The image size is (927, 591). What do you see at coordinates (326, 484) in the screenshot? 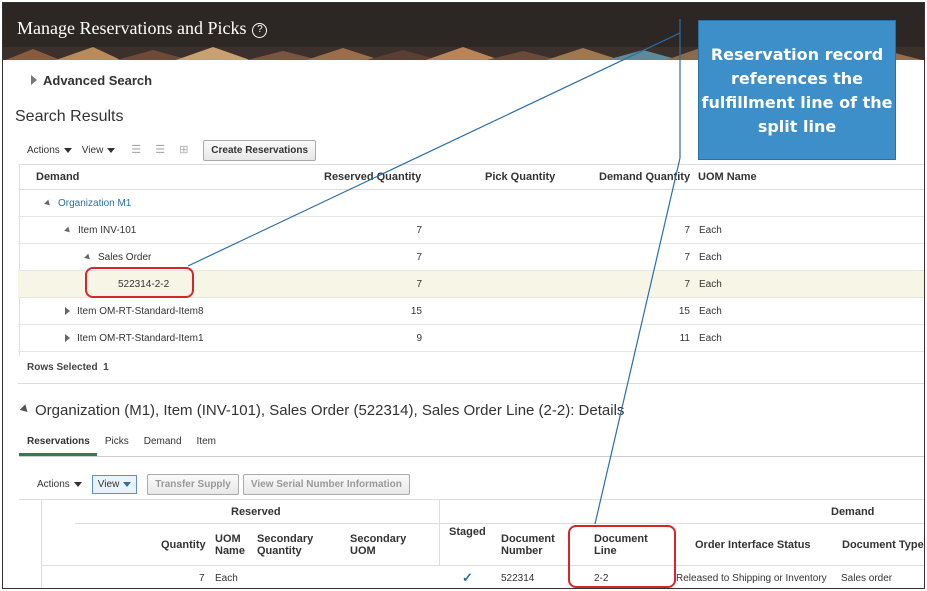
I see `view-serial-number-button: View Serial Number Information` at bounding box center [326, 484].